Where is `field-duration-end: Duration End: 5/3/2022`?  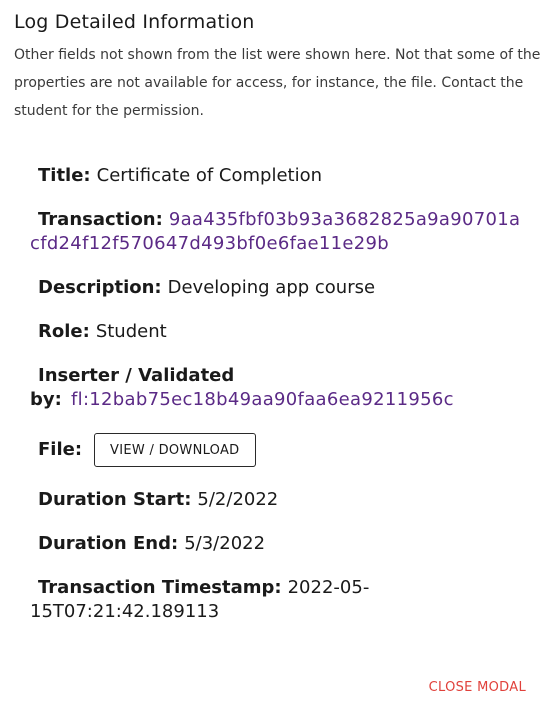
field-duration-end: Duration End: 5/3/2022 is located at coordinates (280, 544).